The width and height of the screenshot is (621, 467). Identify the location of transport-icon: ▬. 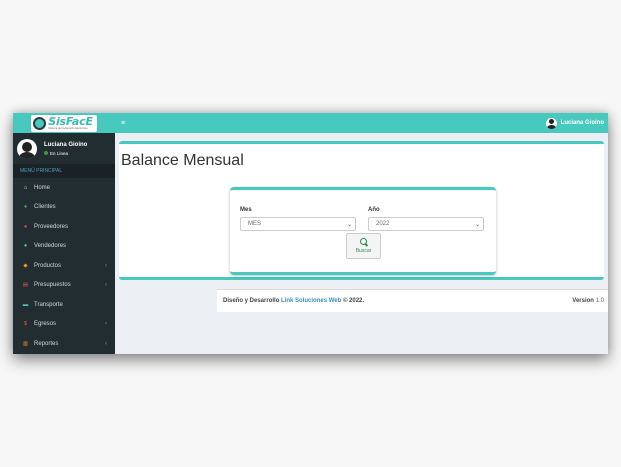
(25, 304).